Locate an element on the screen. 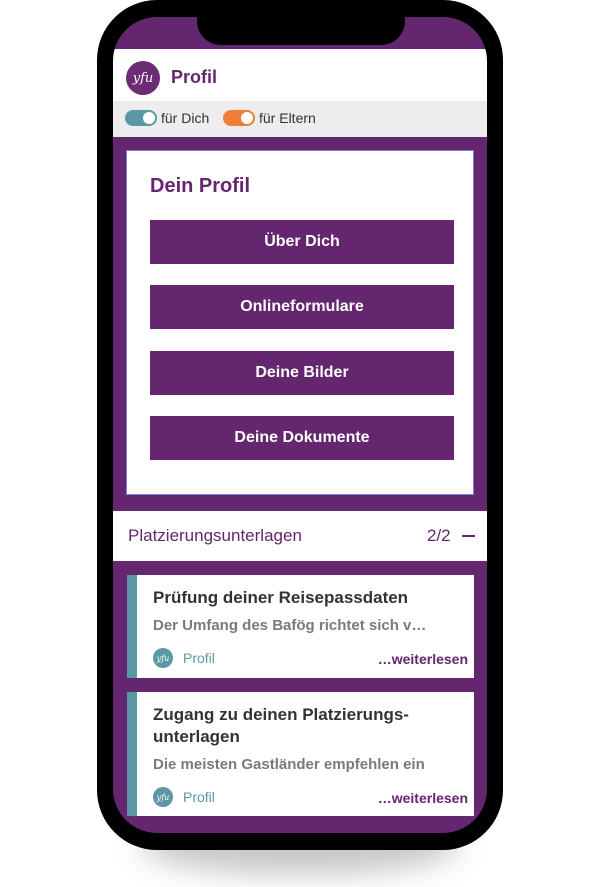  news-excerpt: Die meisten Gastländer empfehlen ein is located at coordinates (289, 764).